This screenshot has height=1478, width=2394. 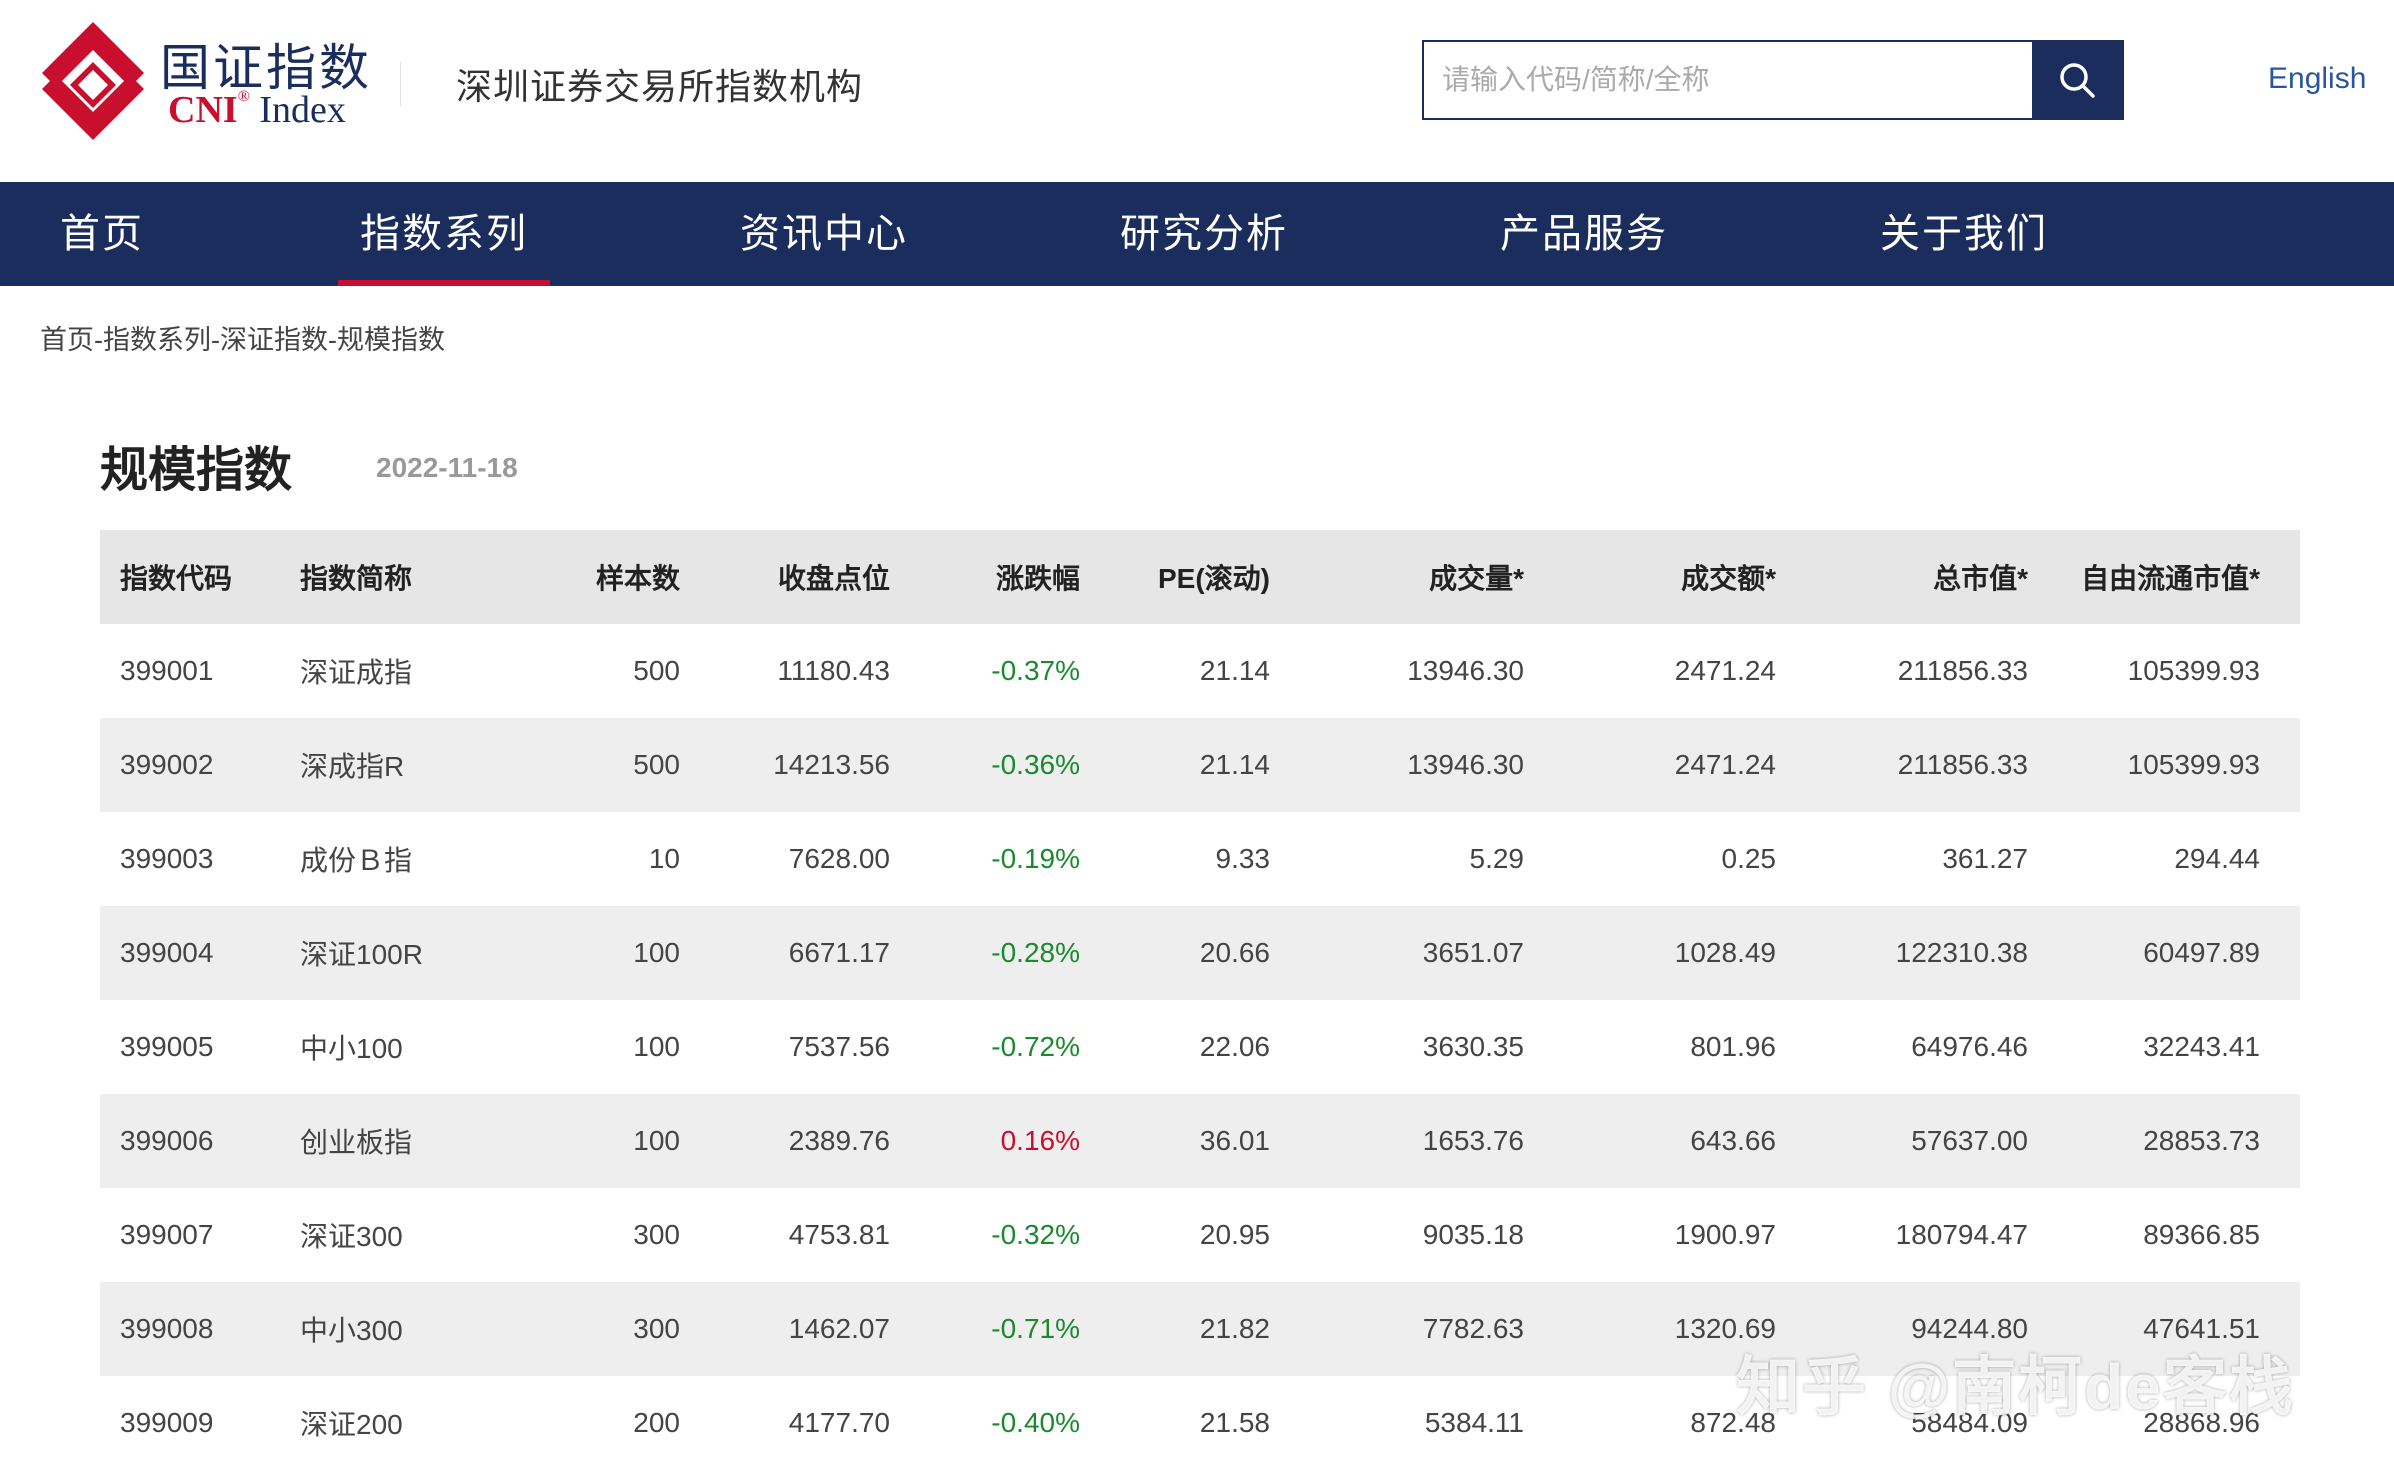 I want to click on close-cell: 6671.17, so click(x=839, y=952).